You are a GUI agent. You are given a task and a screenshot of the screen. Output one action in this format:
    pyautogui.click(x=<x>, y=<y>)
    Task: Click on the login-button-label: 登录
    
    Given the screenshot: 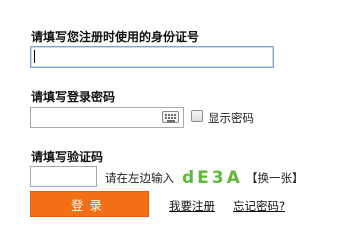 What is the action you would take?
    pyautogui.click(x=89, y=205)
    